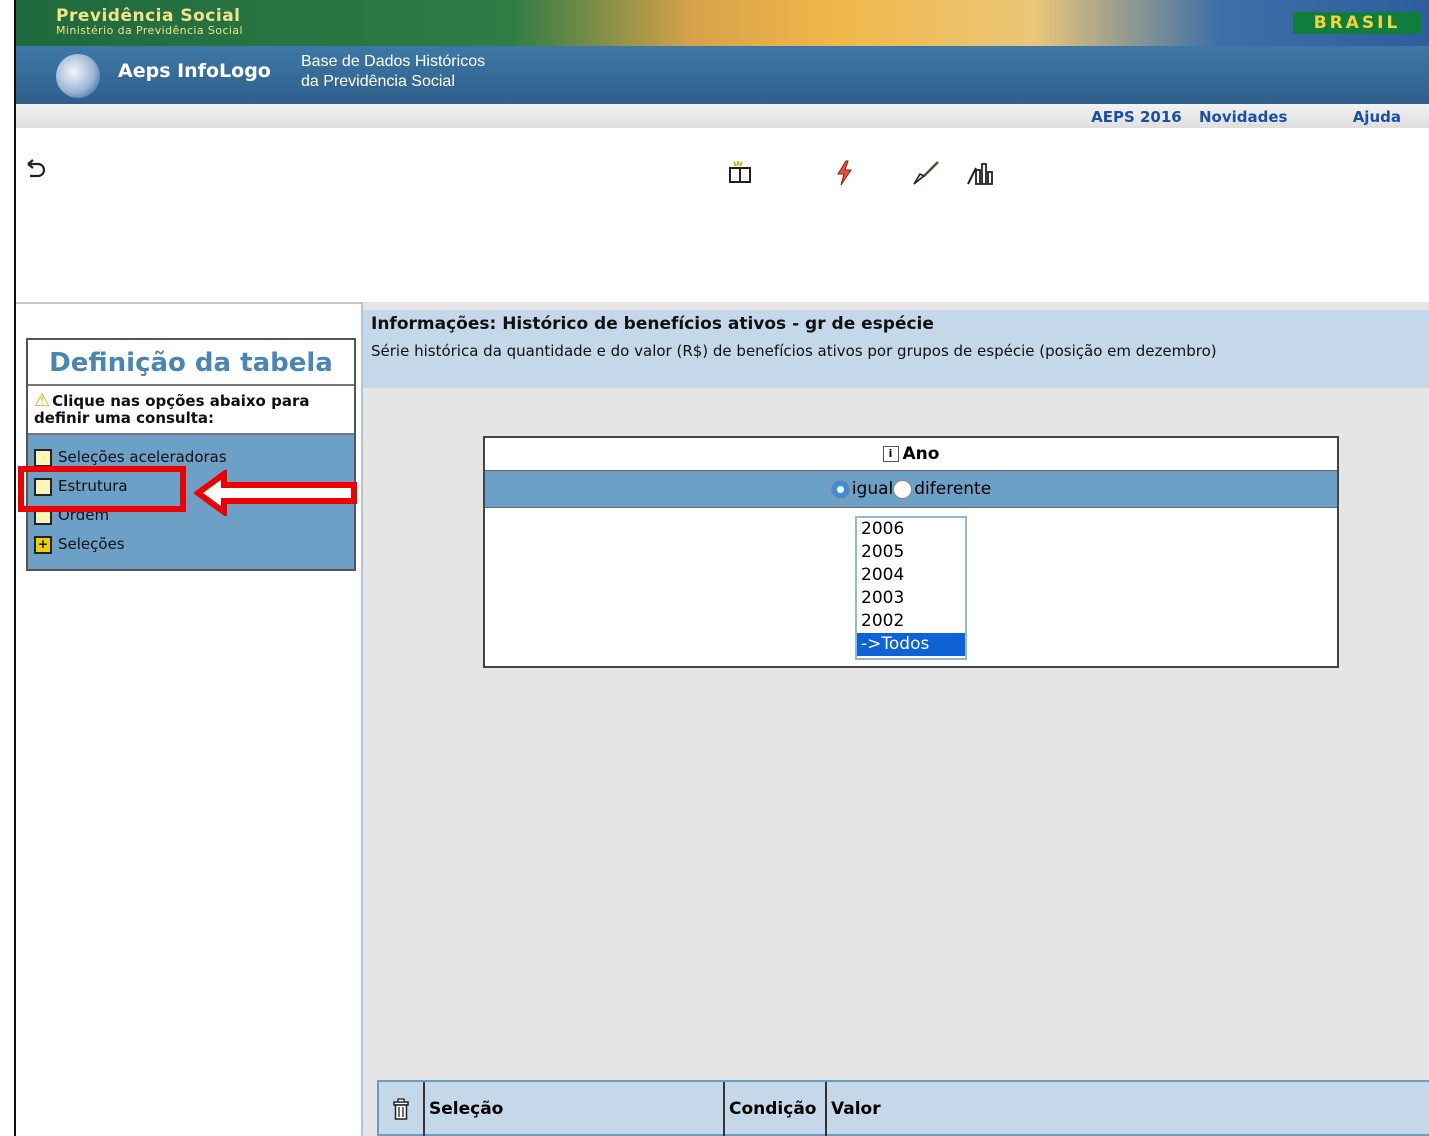  I want to click on sidebar-item-label: Seleções aceleradoras, so click(142, 457).